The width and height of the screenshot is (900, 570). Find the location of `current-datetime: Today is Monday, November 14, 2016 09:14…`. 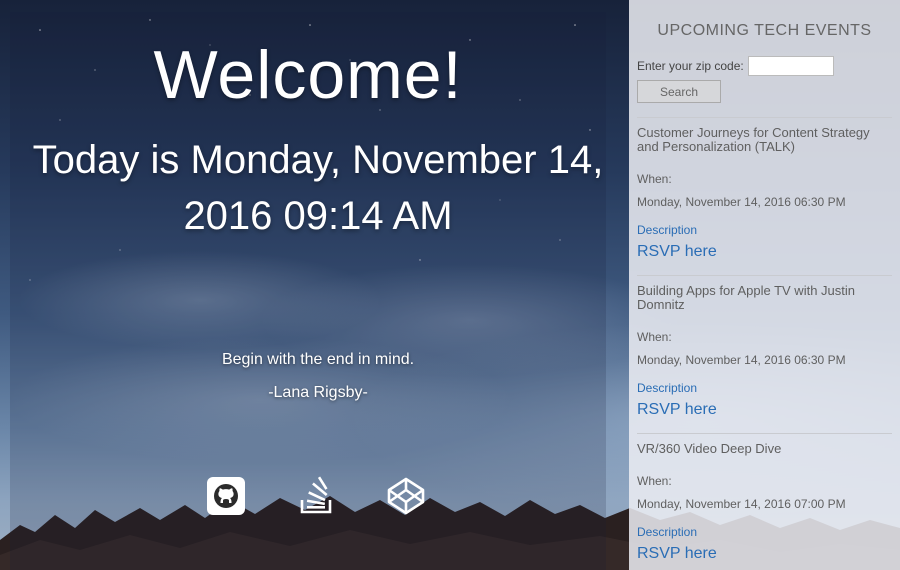

current-datetime: Today is Monday, November 14, 2016 09:14… is located at coordinates (318, 188).